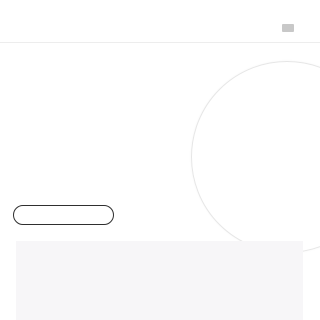 This screenshot has height=320, width=320. What do you see at coordinates (63, 215) in the screenshot?
I see `outline-pill-button` at bounding box center [63, 215].